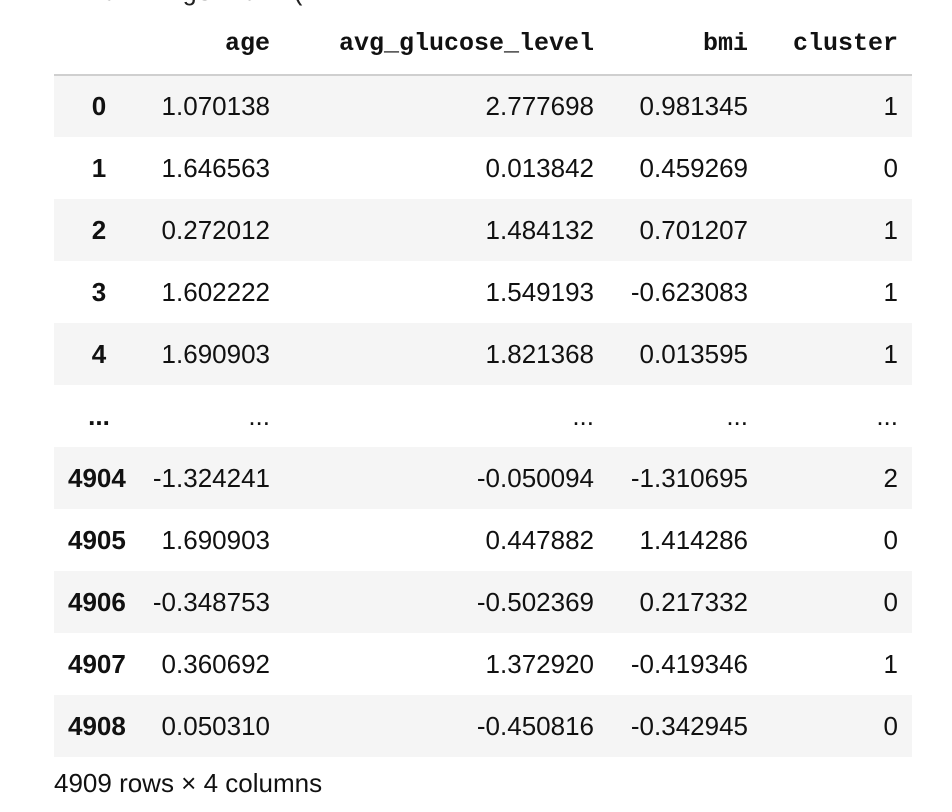 Image resolution: width=952 pixels, height=812 pixels. I want to click on header-row: age avg_glucose_level bmi cluster, so click(483, 44).